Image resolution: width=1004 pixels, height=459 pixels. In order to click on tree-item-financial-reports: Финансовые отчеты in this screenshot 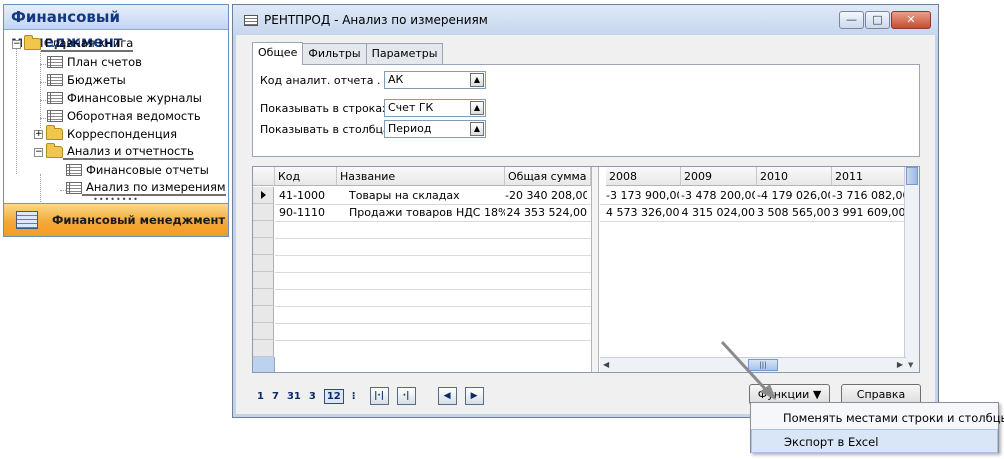, I will do `click(137, 170)`.